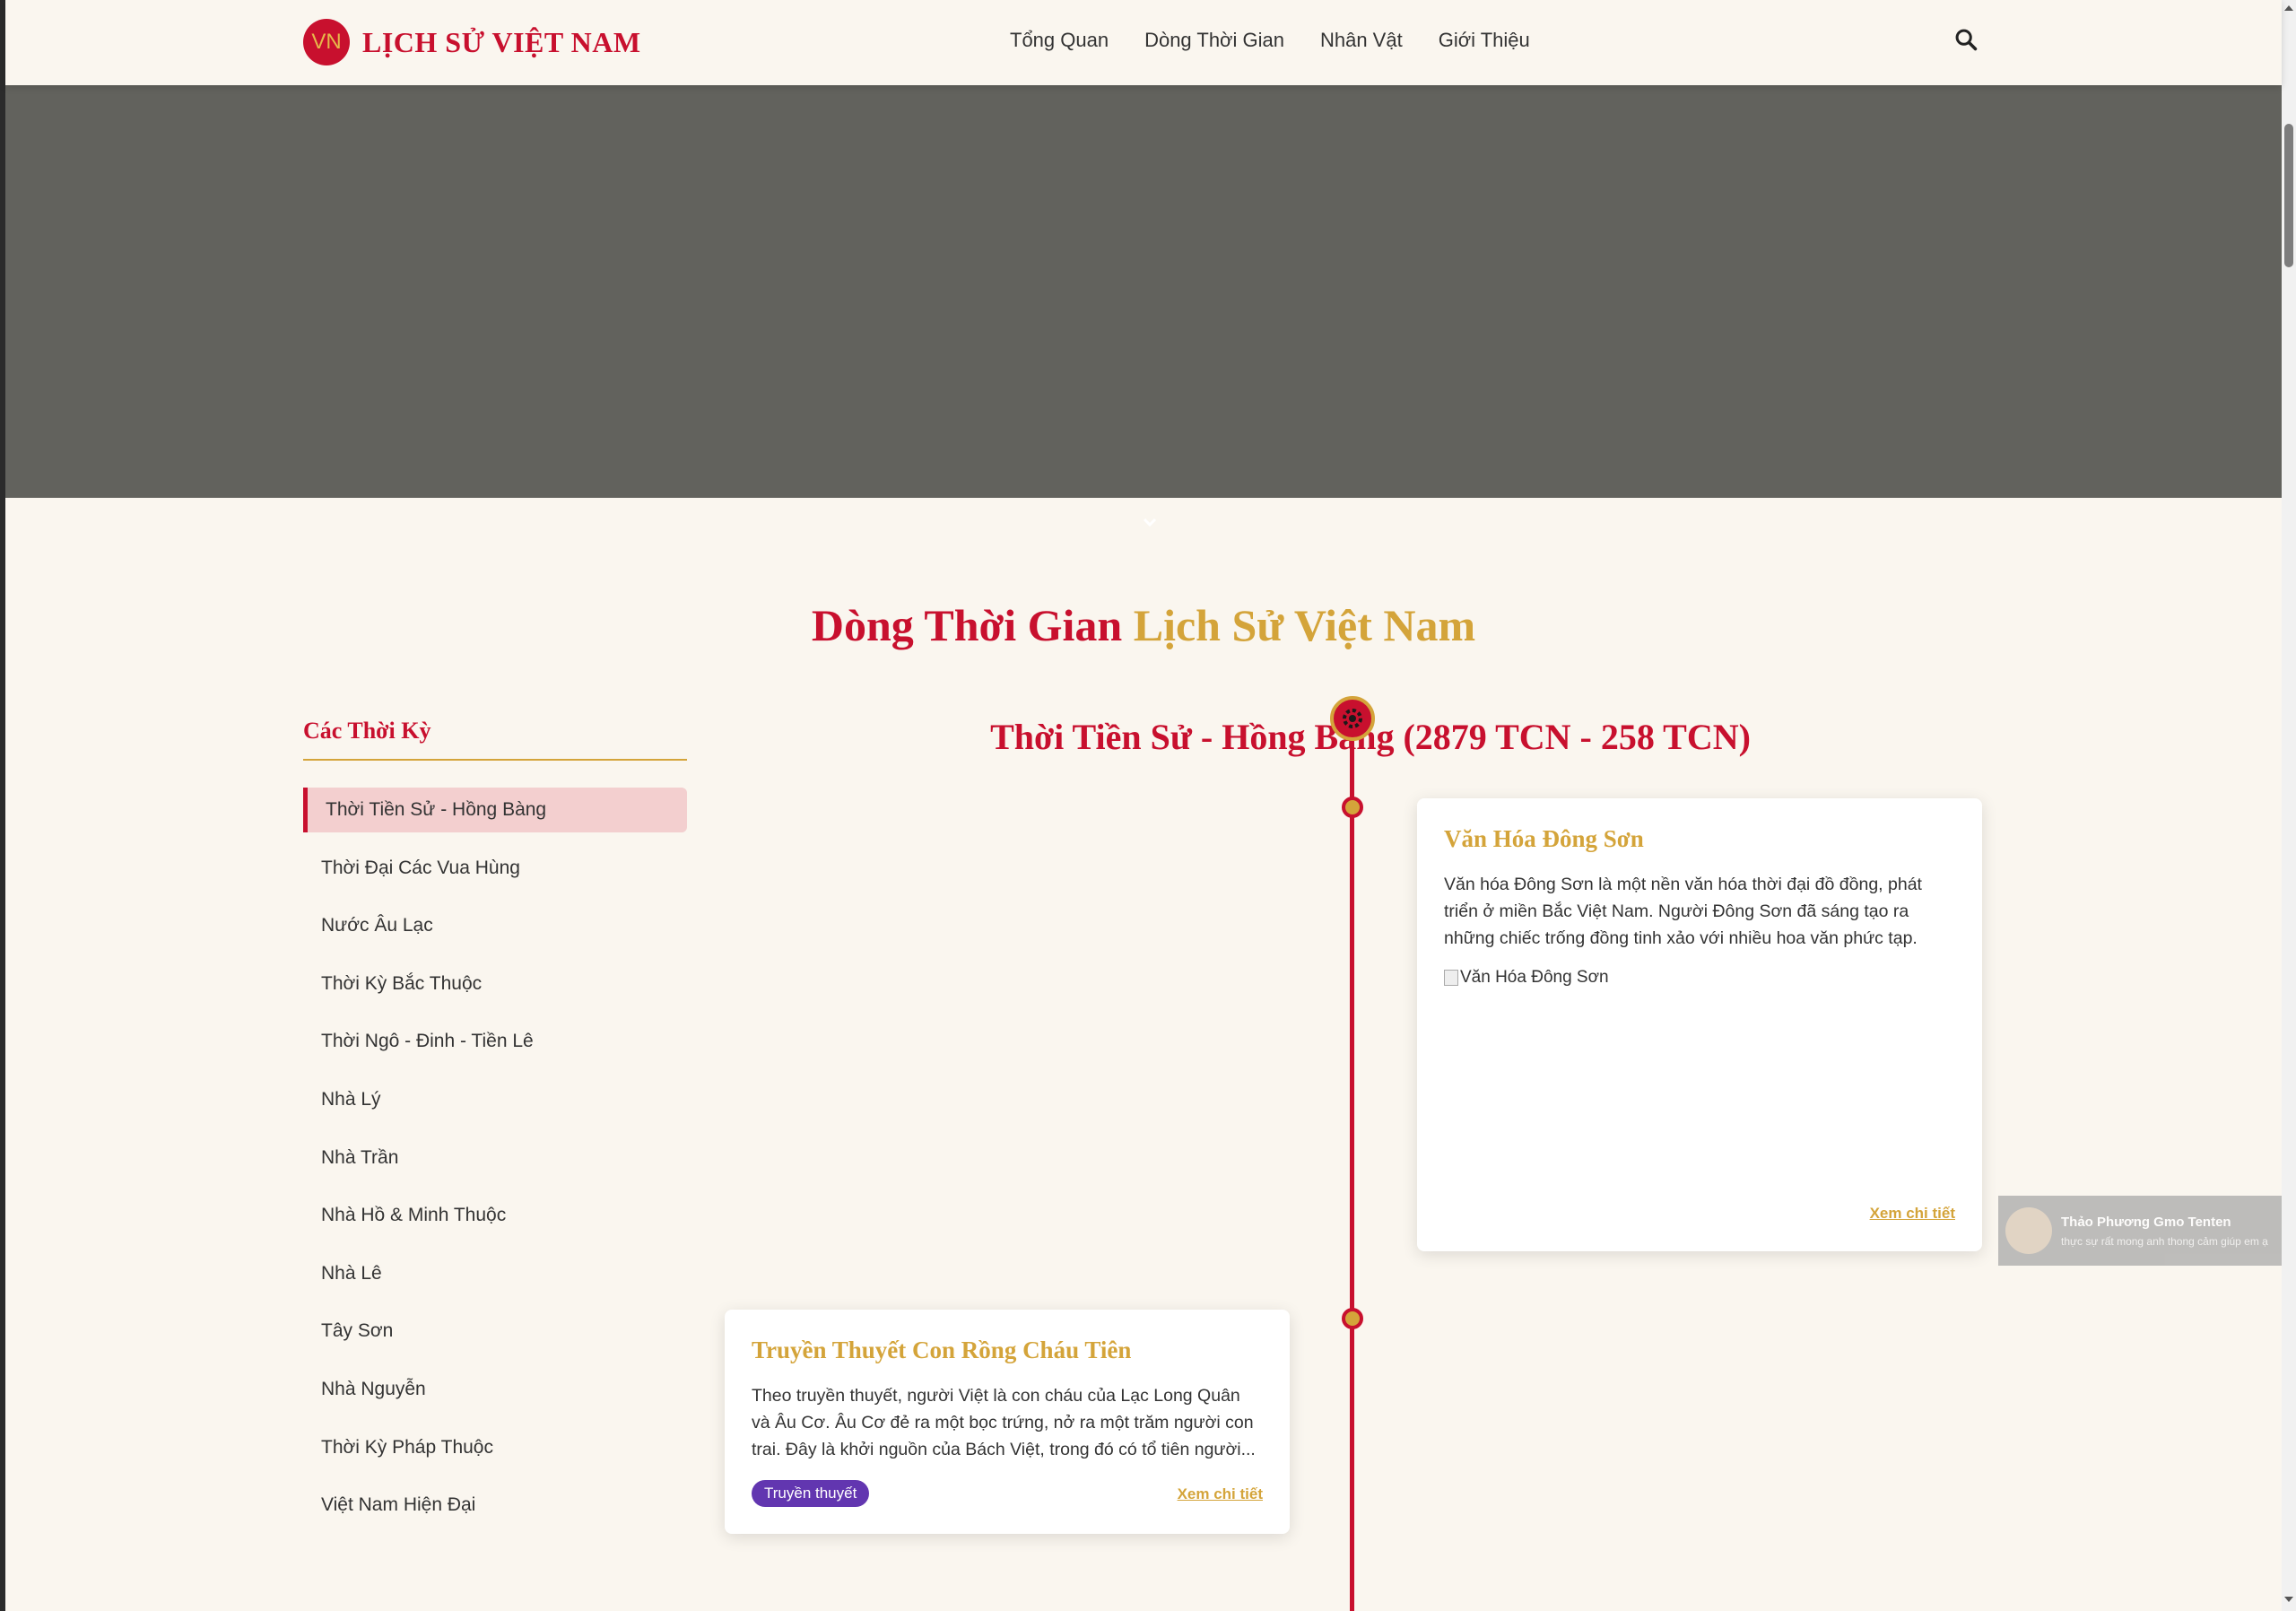  I want to click on sidebar-item-nha-ho-minh-thuoc: Nhà Hồ & Minh Thuộc, so click(495, 1215).